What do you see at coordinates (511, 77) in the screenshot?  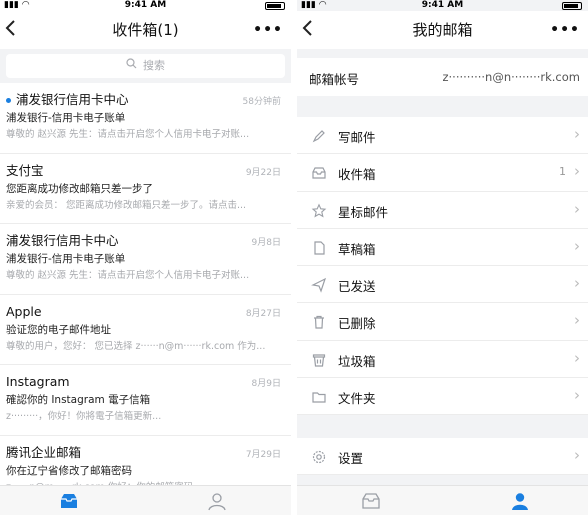 I see `account-value: z··········n@n········rk.com` at bounding box center [511, 77].